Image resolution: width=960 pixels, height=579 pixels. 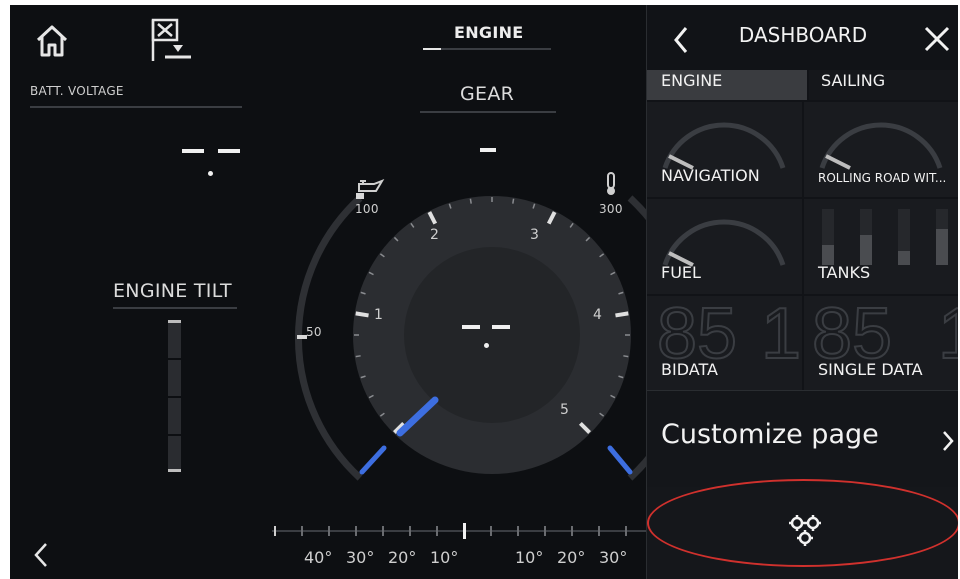 I want to click on gear-underline, so click(x=488, y=112).